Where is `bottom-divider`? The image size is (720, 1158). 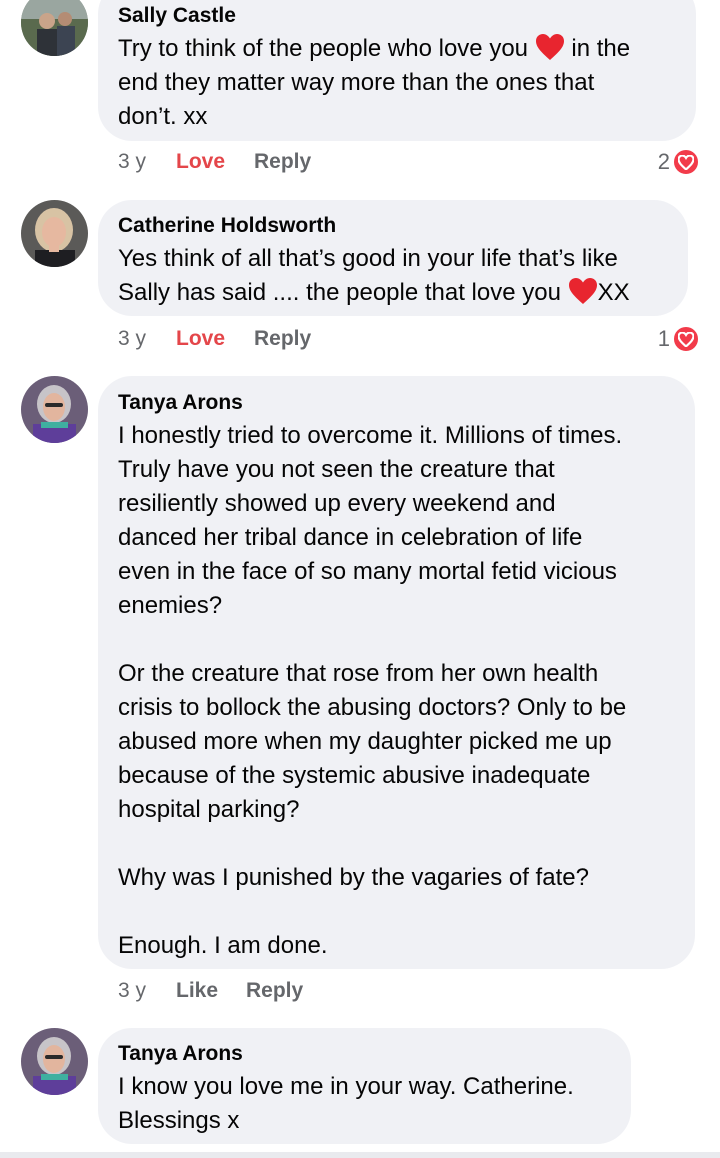 bottom-divider is located at coordinates (360, 1155).